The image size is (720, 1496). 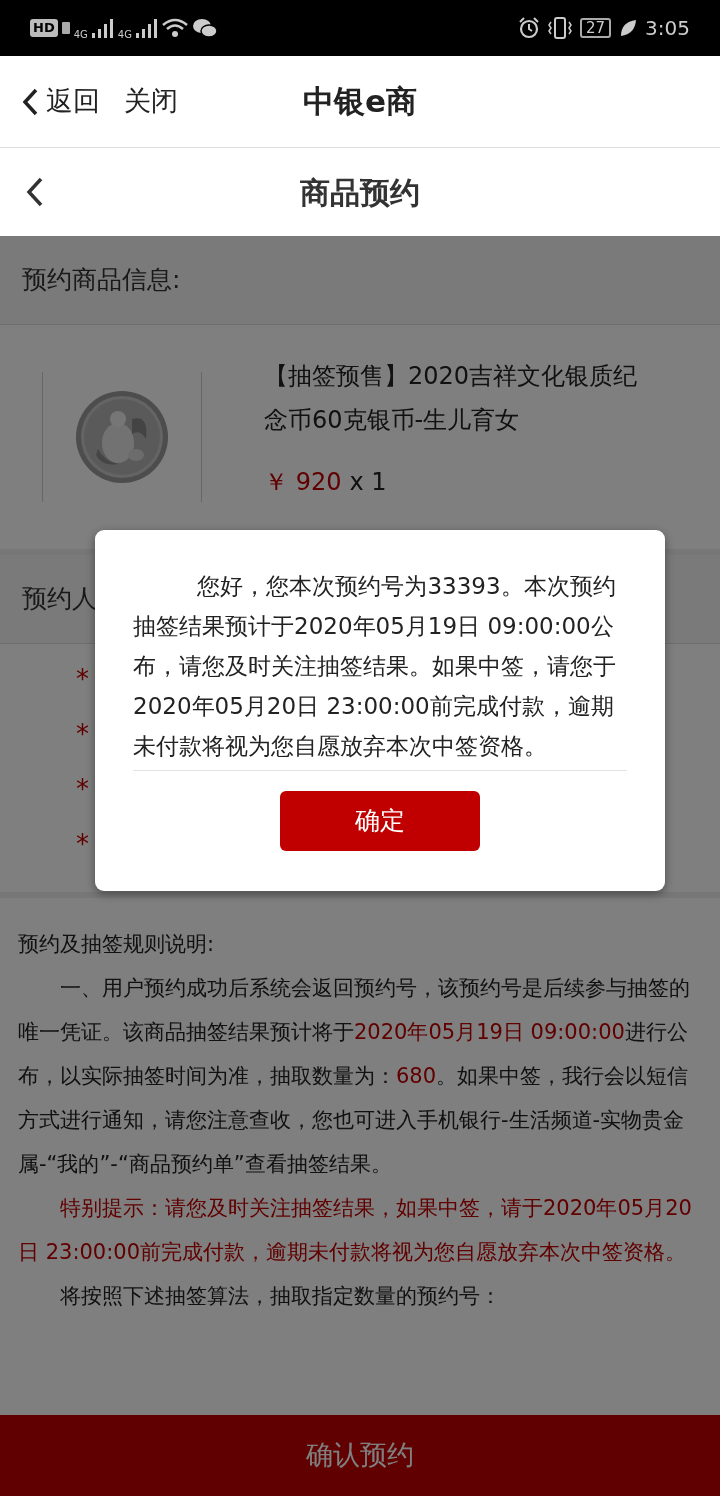 What do you see at coordinates (44, 28) in the screenshot?
I see `hd-label: HD` at bounding box center [44, 28].